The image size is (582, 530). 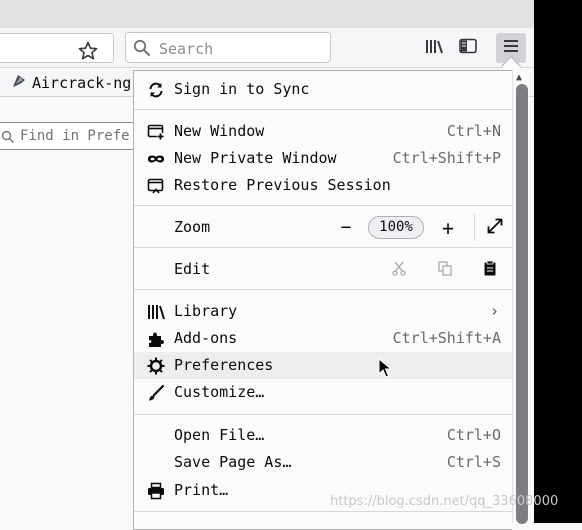 I want to click on sidebar-icon, so click(x=468, y=48).